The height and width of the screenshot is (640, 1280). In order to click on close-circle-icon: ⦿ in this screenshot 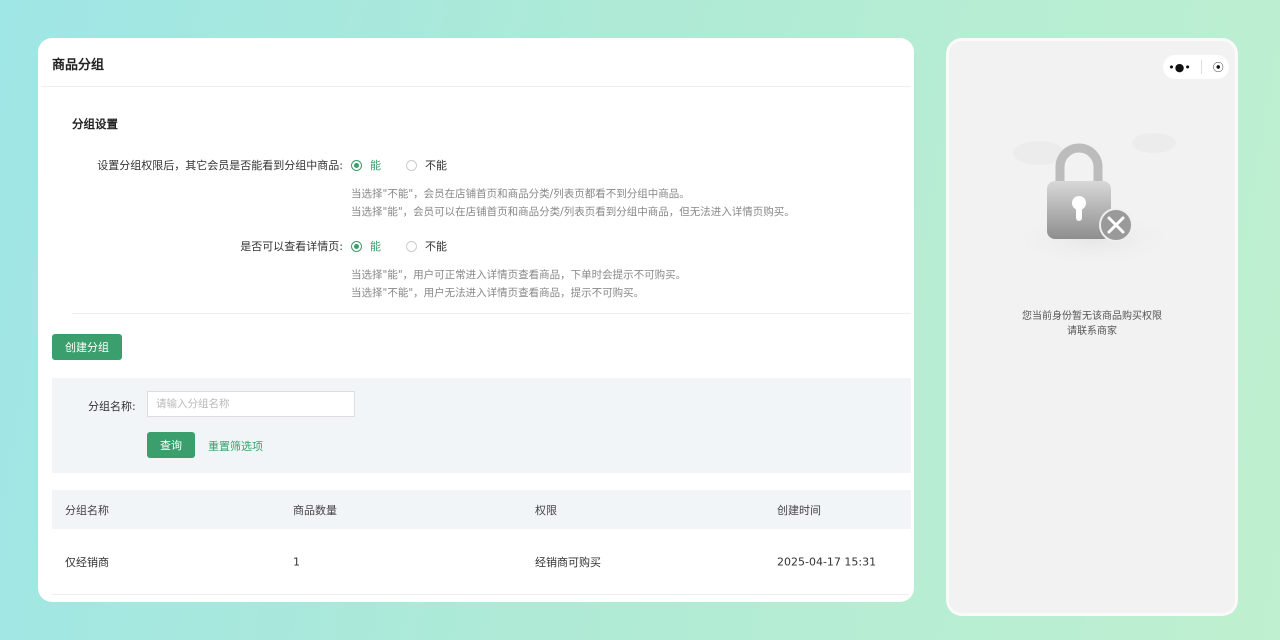, I will do `click(1218, 67)`.